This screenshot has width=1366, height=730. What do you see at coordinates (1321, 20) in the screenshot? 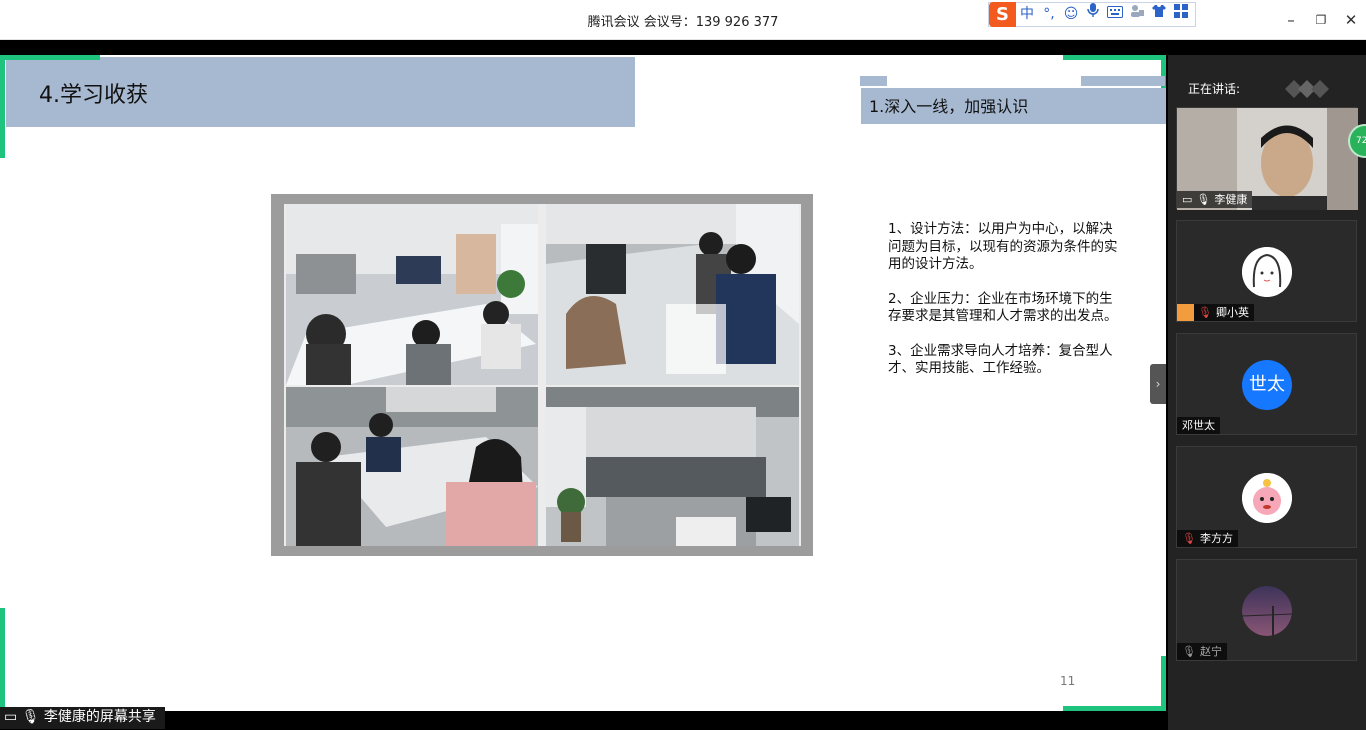
I see `restore-button: ❐` at bounding box center [1321, 20].